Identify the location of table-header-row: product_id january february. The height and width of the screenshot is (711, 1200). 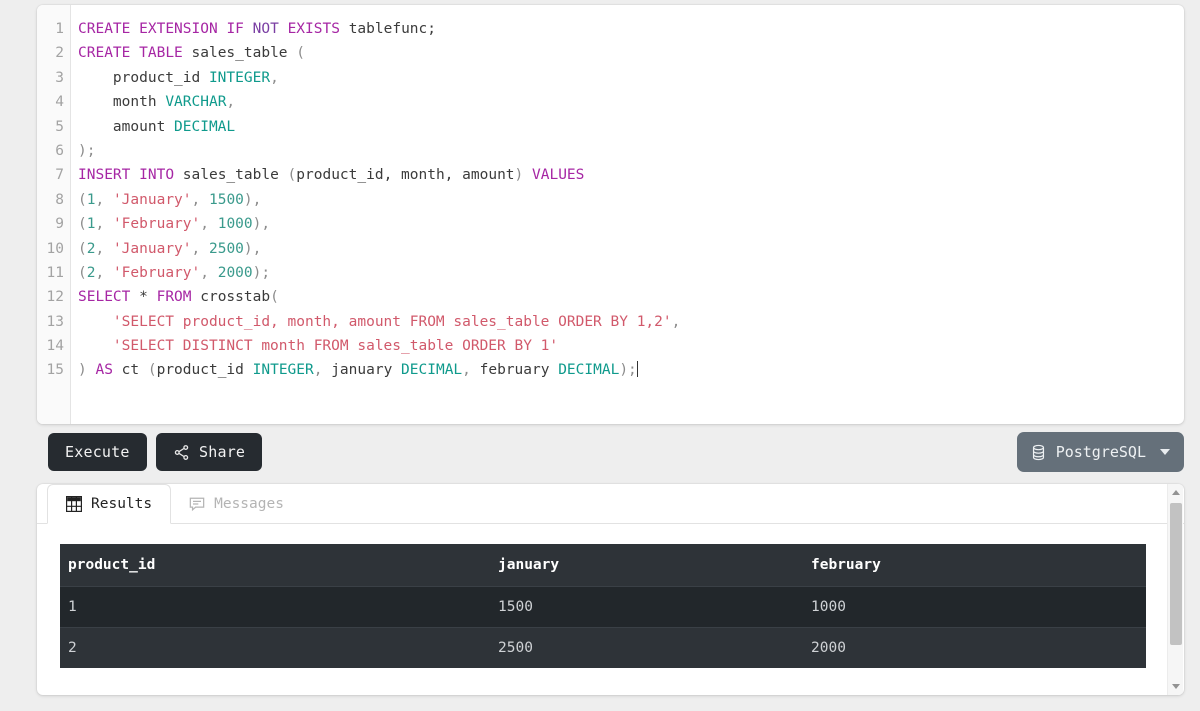
(603, 565).